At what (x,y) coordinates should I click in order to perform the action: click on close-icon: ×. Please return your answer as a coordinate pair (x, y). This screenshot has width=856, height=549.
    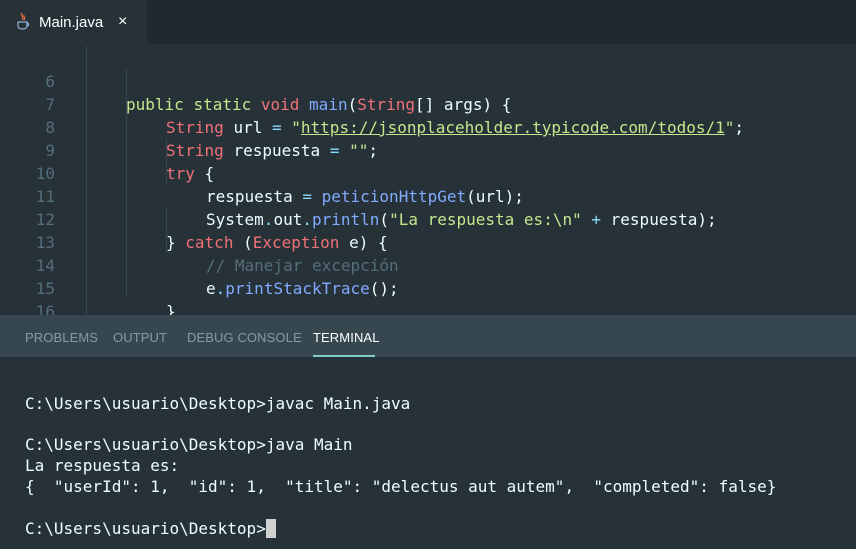
    Looking at the image, I should click on (122, 22).